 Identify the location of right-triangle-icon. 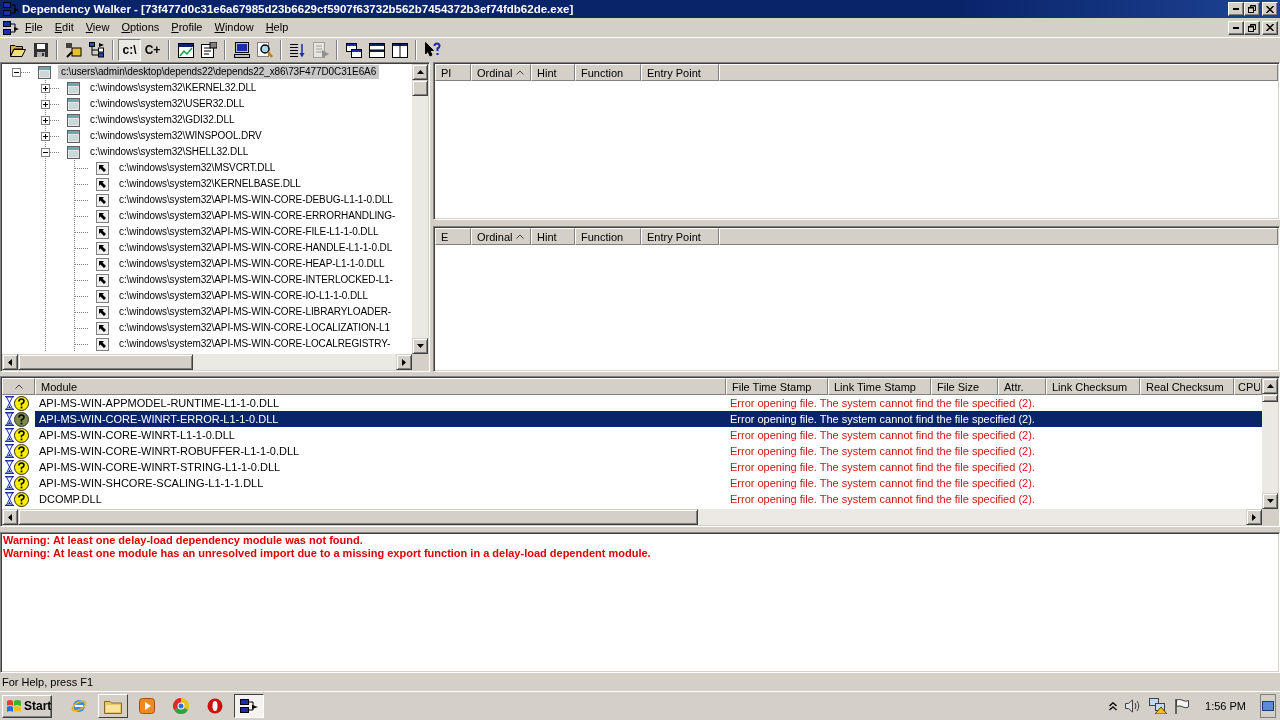
(404, 362).